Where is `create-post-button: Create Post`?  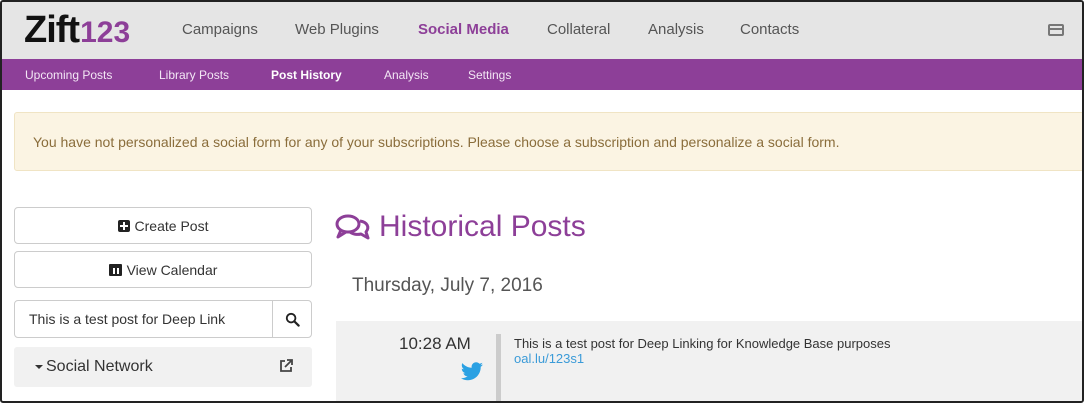
create-post-button: Create Post is located at coordinates (163, 225).